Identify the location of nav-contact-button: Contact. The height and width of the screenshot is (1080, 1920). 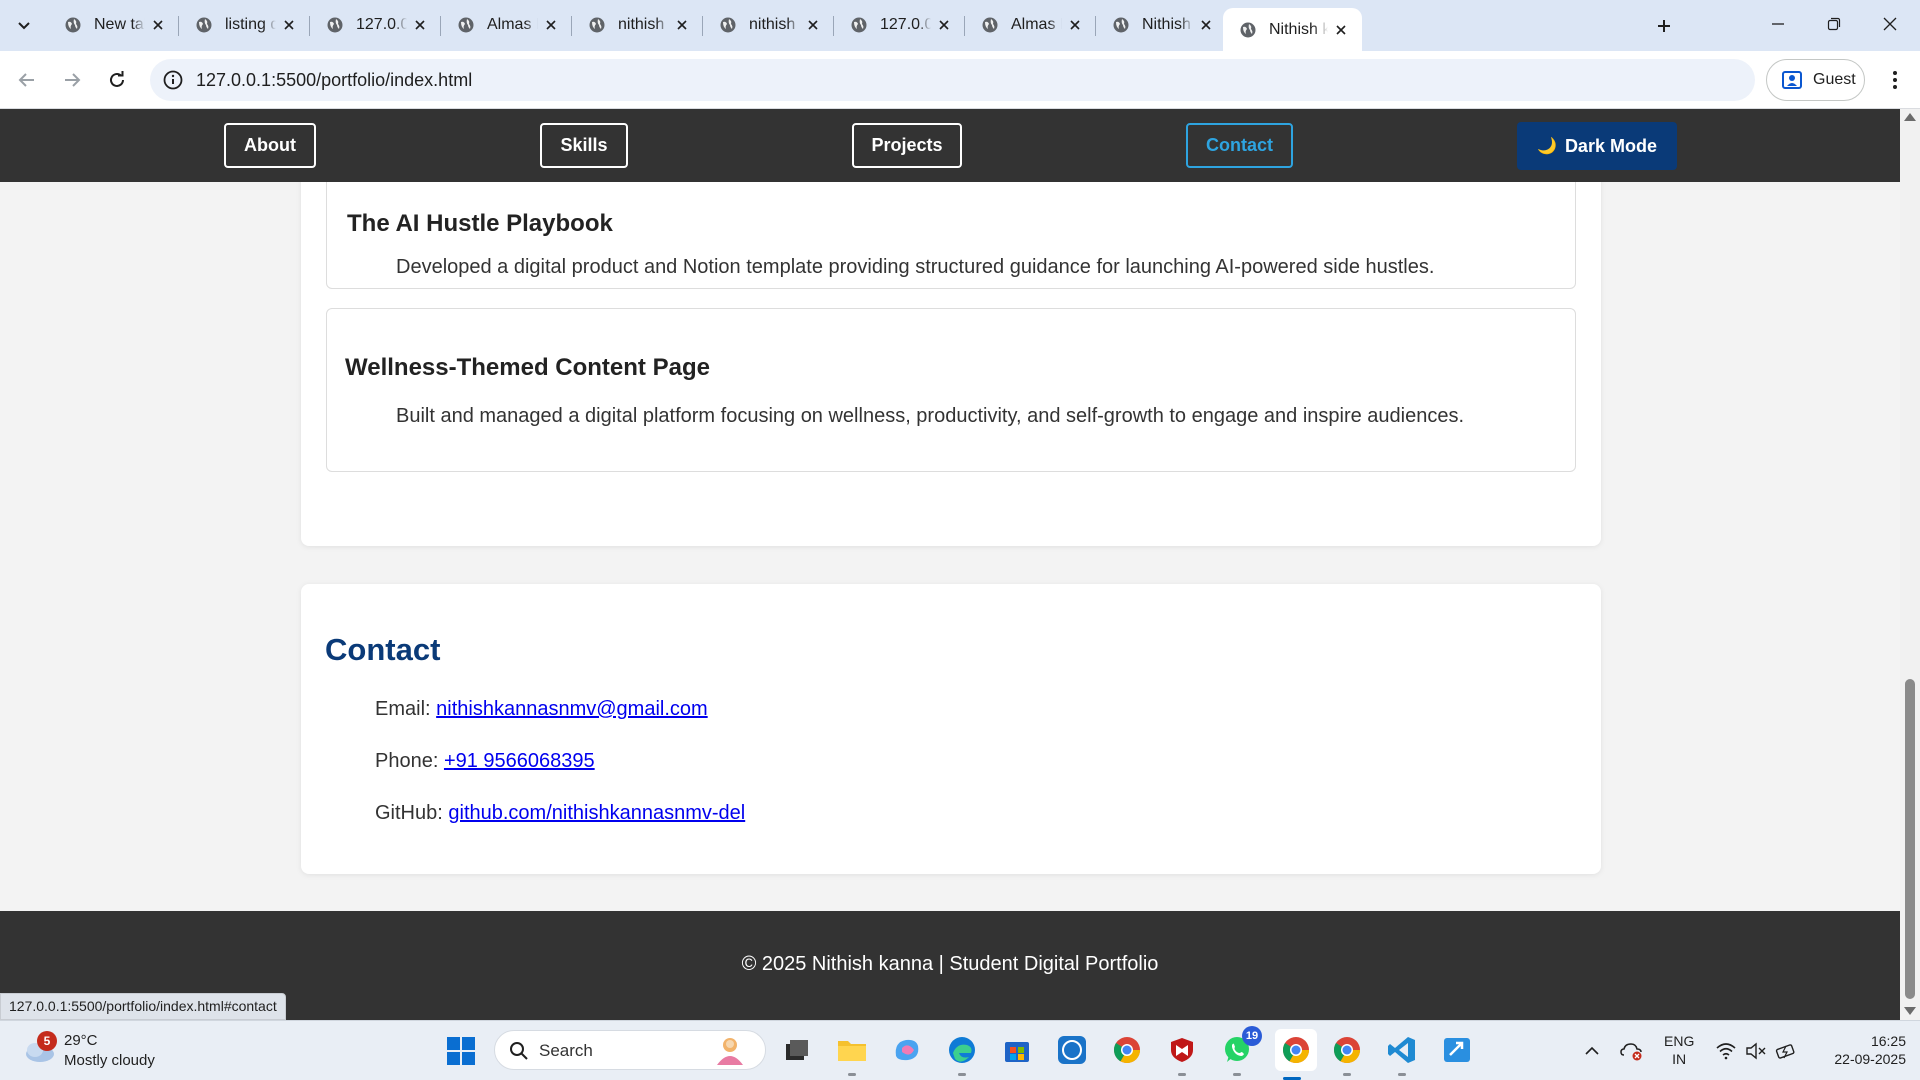
(1239, 145).